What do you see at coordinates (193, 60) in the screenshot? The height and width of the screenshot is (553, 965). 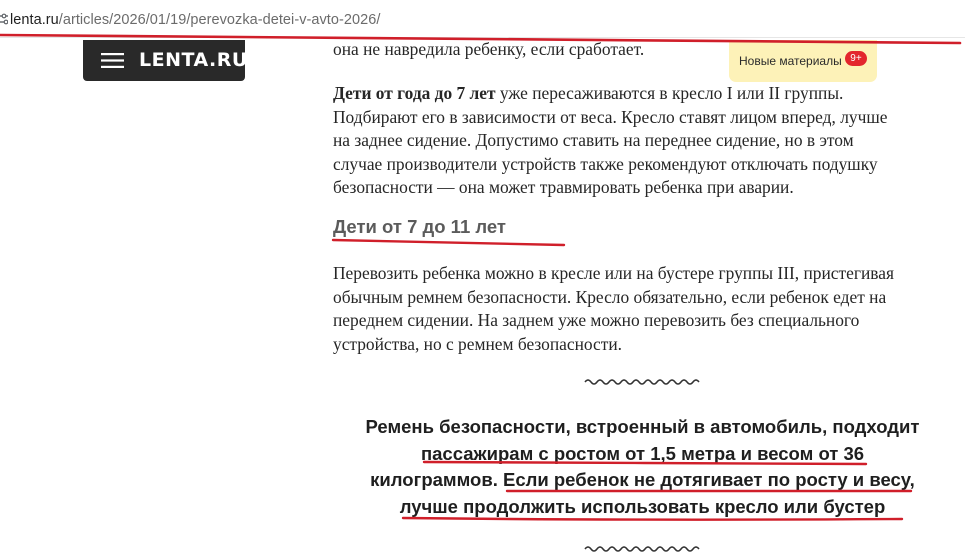 I see `site-logo: LENTA.RU` at bounding box center [193, 60].